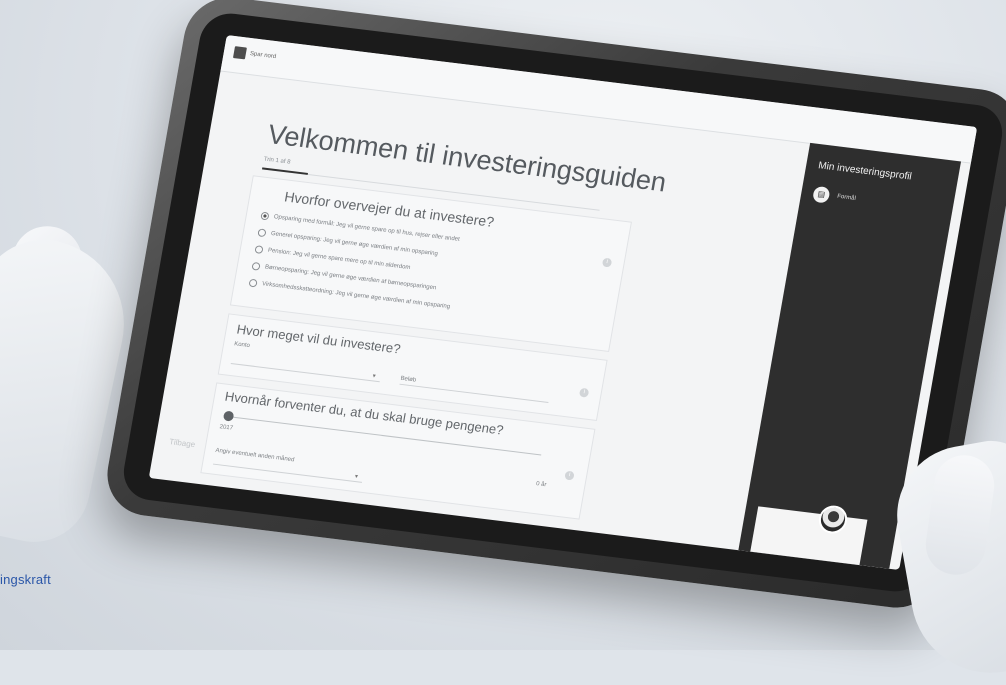  Describe the element at coordinates (821, 194) in the screenshot. I see `document-icon: ▤` at that location.